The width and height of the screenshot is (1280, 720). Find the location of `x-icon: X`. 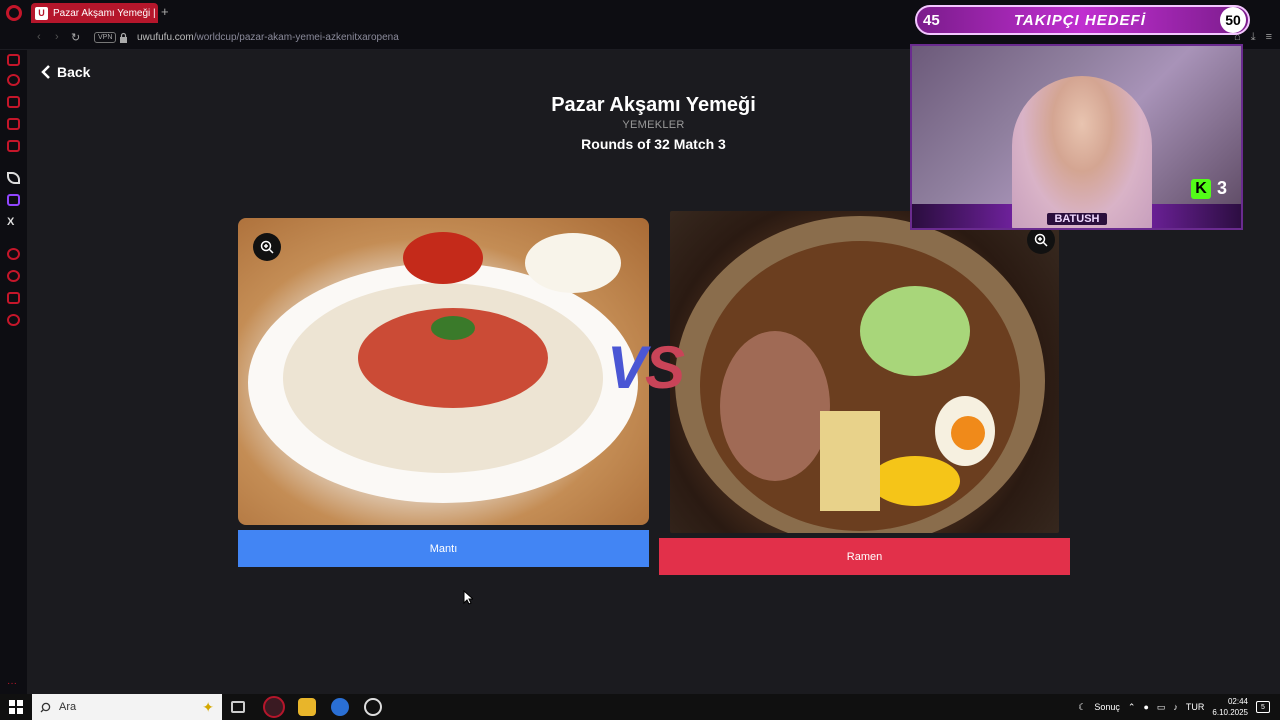

x-icon: X is located at coordinates (13, 222).